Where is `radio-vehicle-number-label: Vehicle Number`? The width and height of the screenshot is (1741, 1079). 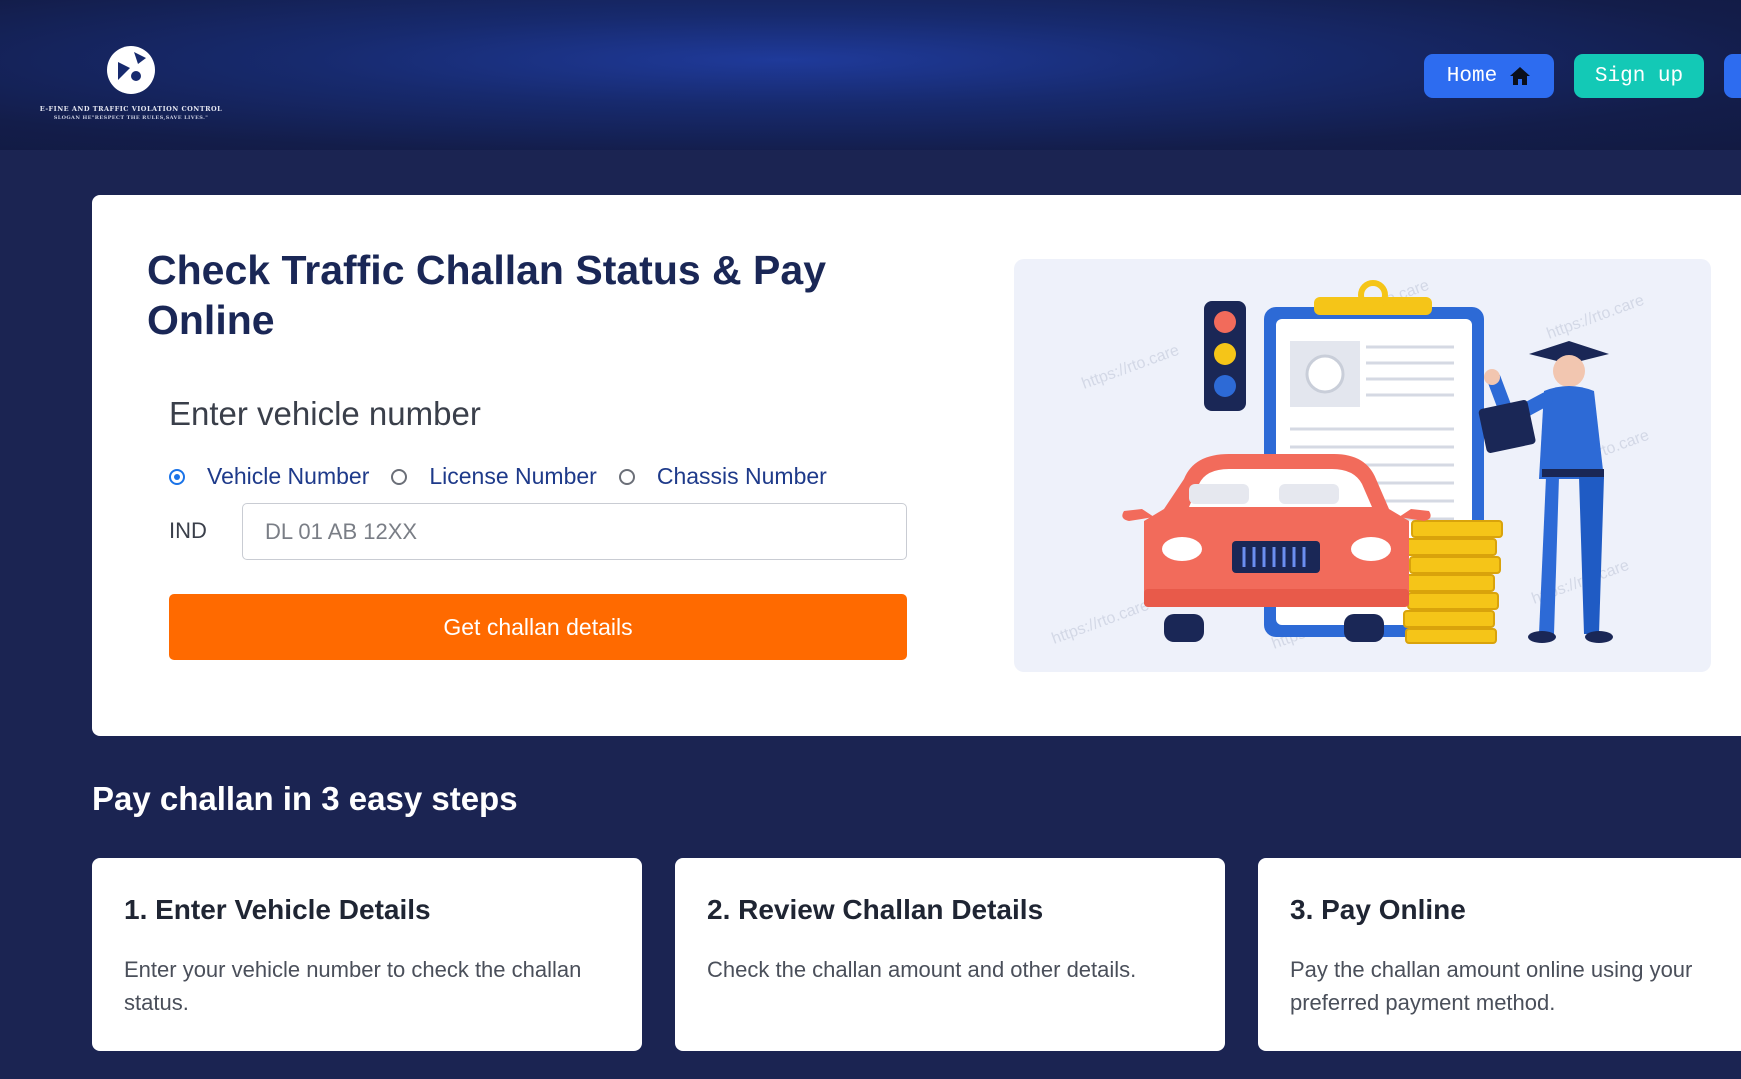 radio-vehicle-number-label: Vehicle Number is located at coordinates (288, 476).